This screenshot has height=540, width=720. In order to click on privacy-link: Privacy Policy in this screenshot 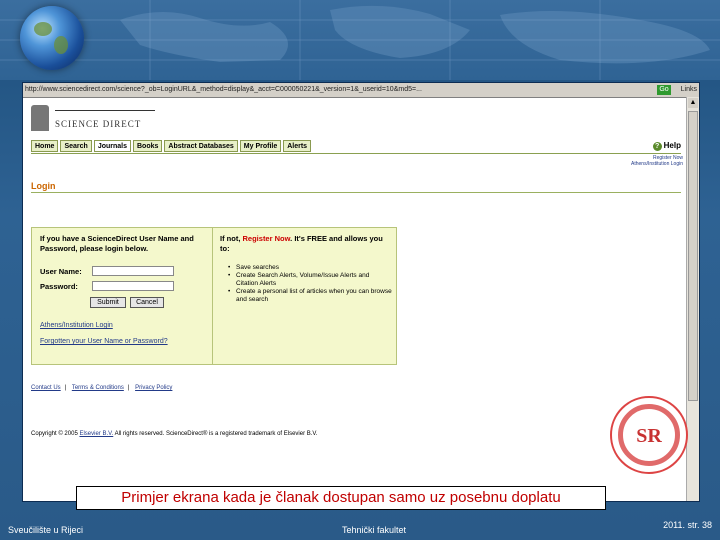, I will do `click(153, 388)`.